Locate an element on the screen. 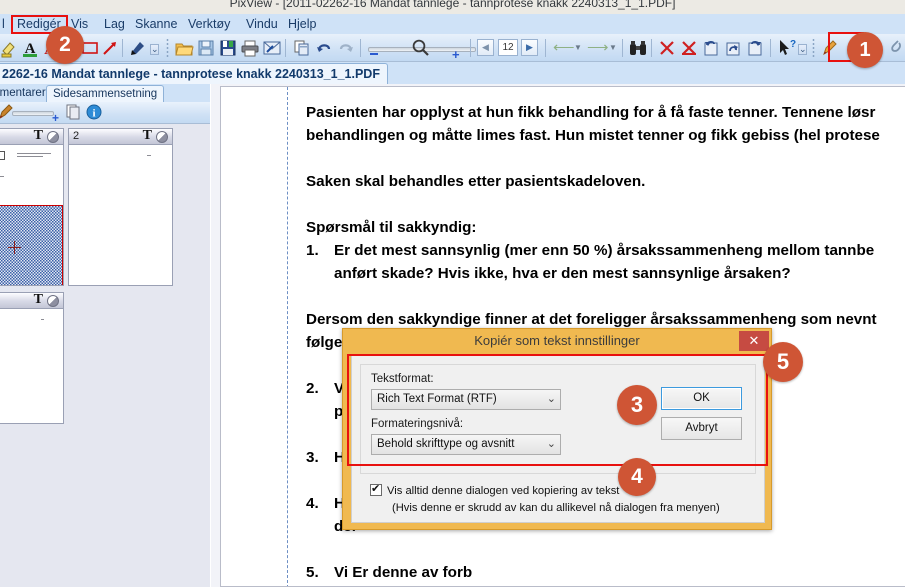 The image size is (905, 587). thumbnail-size-slider is located at coordinates (33, 113).